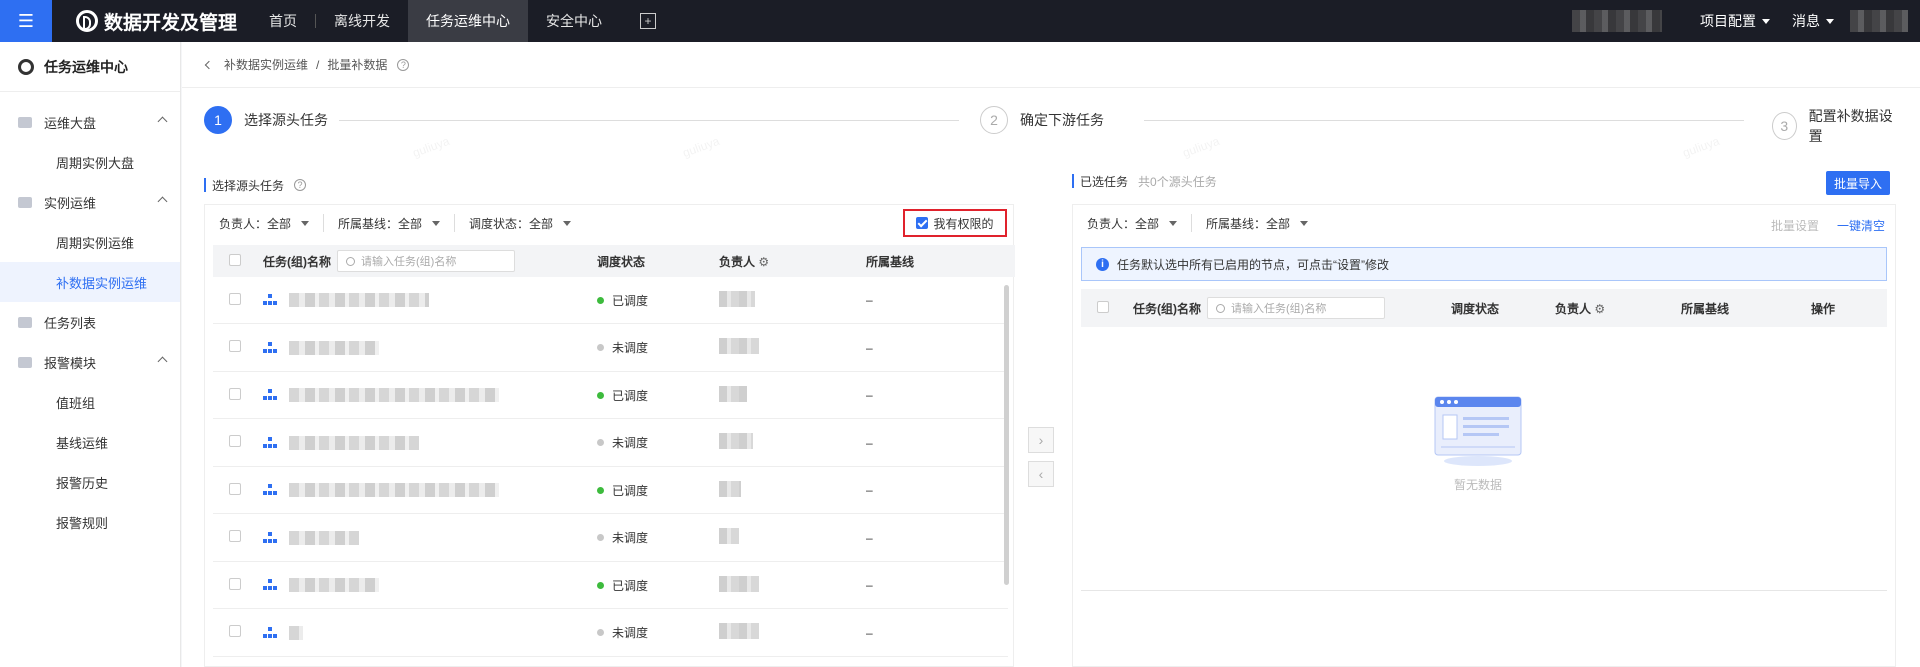 The height and width of the screenshot is (667, 1920). I want to click on watermark: guliuya, so click(1201, 147).